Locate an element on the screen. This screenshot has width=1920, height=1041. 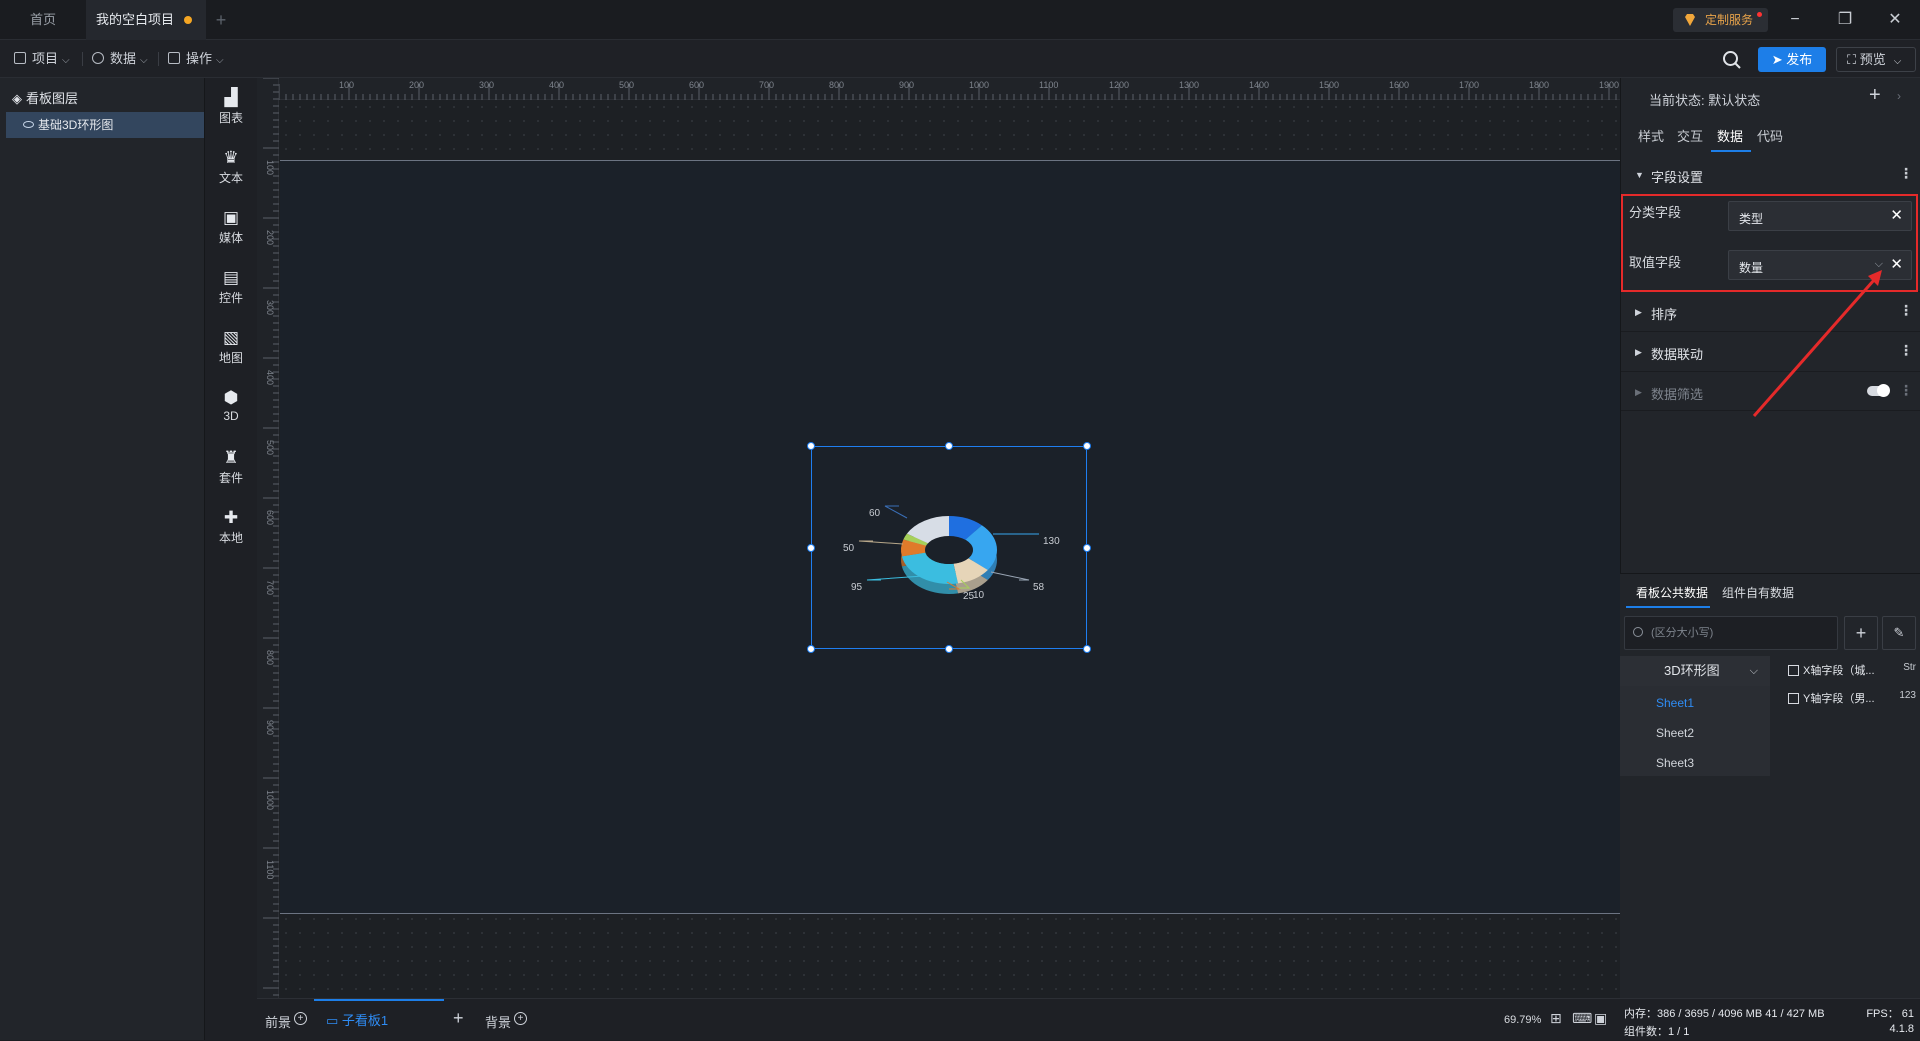
data-search-input: (区分大小写) is located at coordinates (1731, 633).